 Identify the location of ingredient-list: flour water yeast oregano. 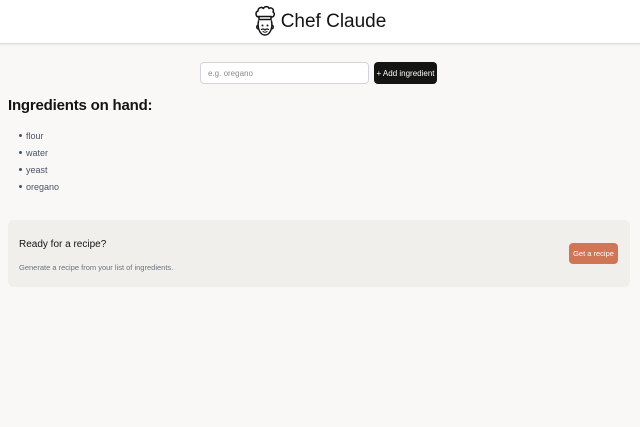
(39, 161).